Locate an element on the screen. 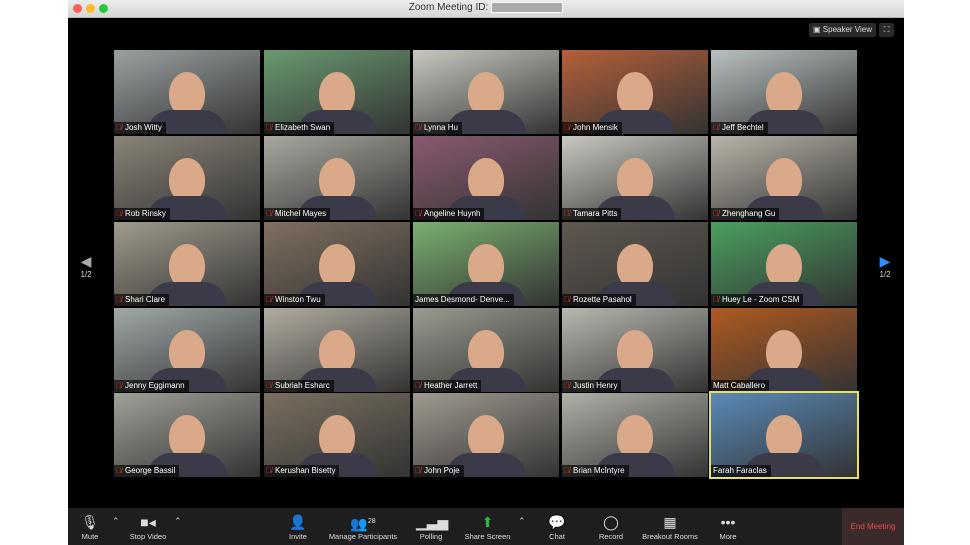 This screenshot has height=545, width=970. title-bar: Zoom Meeting ID: is located at coordinates (486, 9).